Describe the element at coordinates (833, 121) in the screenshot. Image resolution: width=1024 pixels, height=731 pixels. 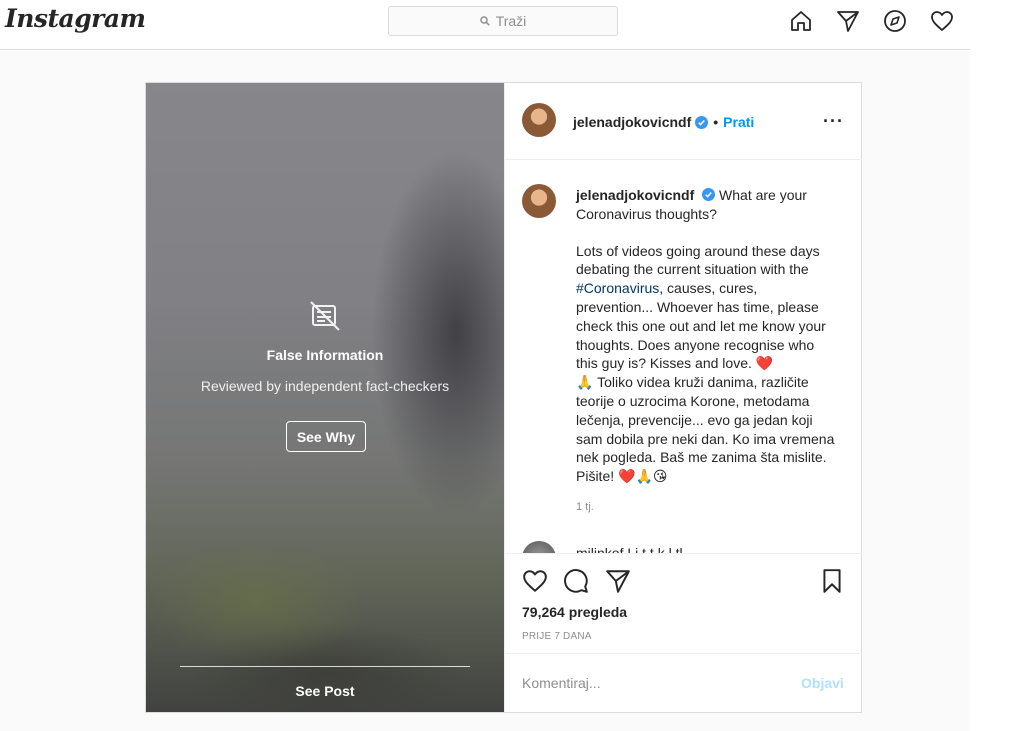
I see `more-options-icon: ···` at that location.